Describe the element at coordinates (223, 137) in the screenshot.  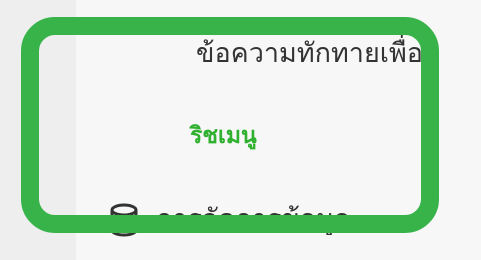
I see `rich-menu-heading: ริชเมนู` at that location.